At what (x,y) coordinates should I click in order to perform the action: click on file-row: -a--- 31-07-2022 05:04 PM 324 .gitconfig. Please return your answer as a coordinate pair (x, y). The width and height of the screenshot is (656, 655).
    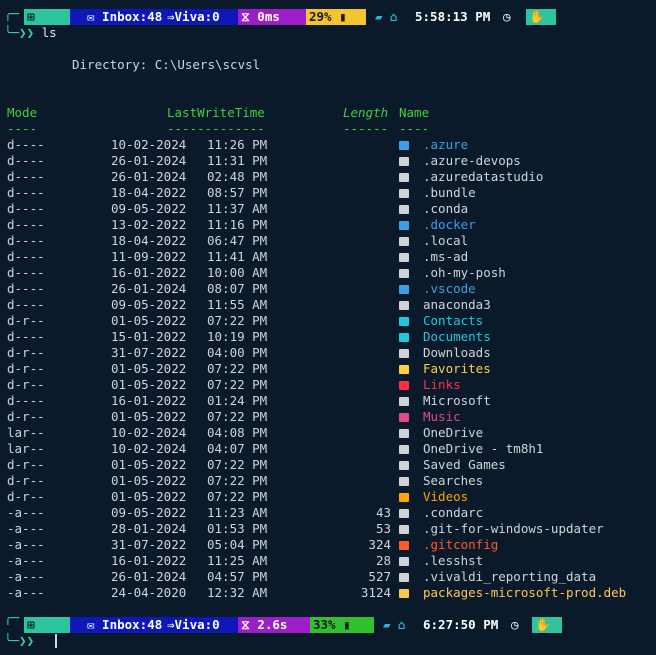
    Looking at the image, I should click on (328, 545).